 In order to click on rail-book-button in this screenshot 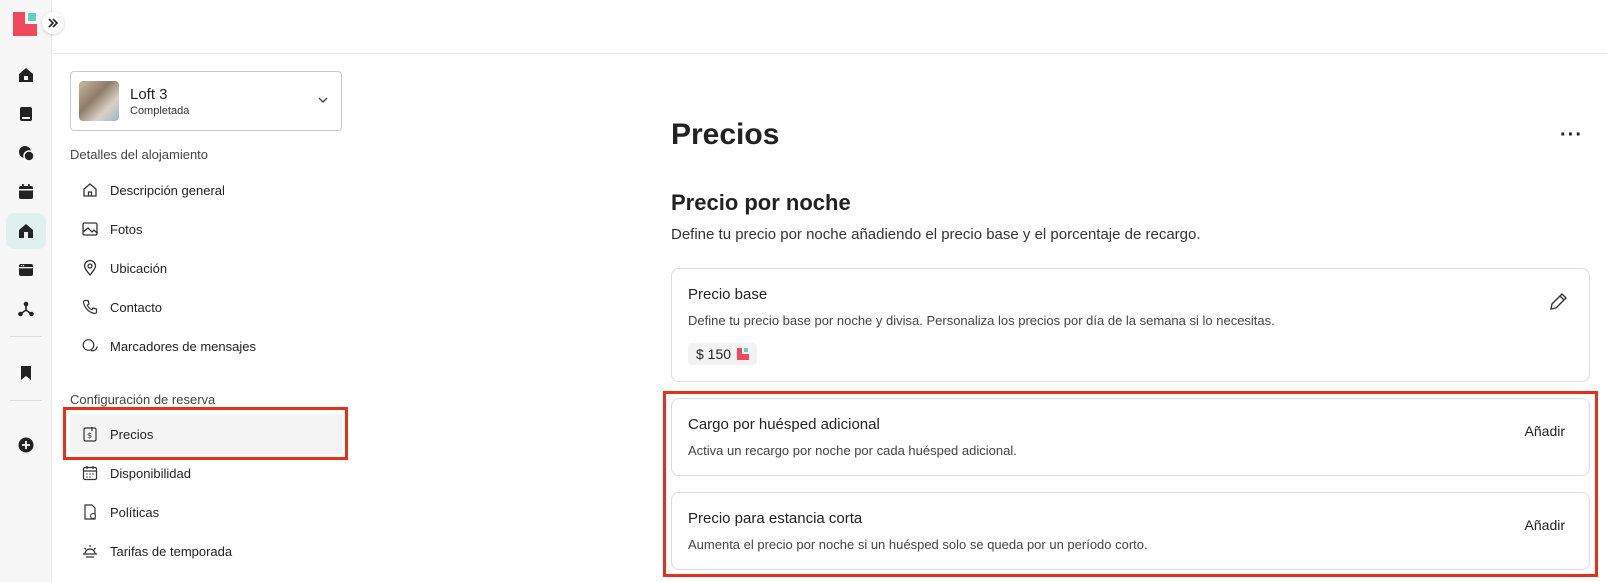, I will do `click(26, 114)`.